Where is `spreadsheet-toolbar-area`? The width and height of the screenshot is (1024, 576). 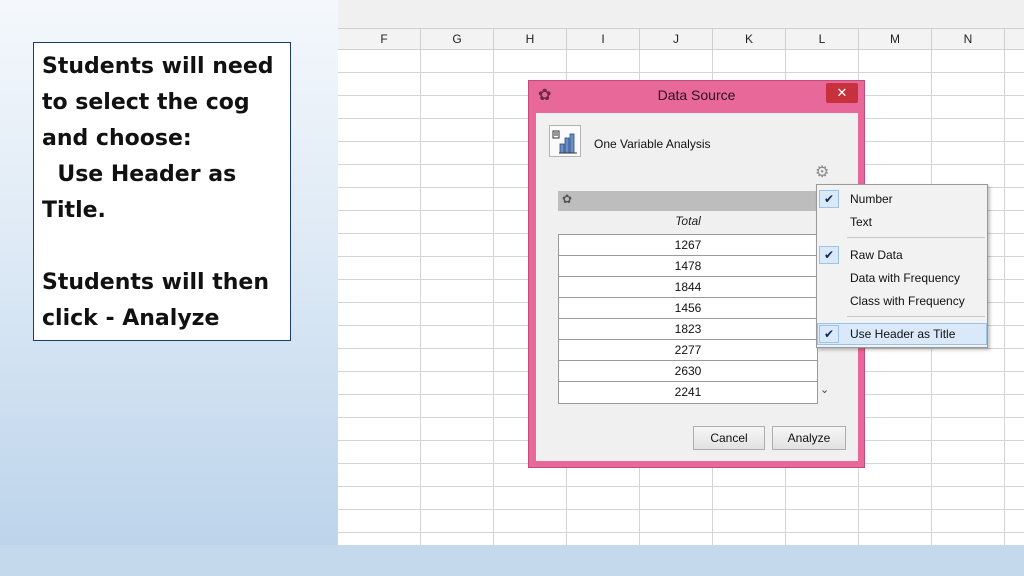
spreadsheet-toolbar-area is located at coordinates (681, 14).